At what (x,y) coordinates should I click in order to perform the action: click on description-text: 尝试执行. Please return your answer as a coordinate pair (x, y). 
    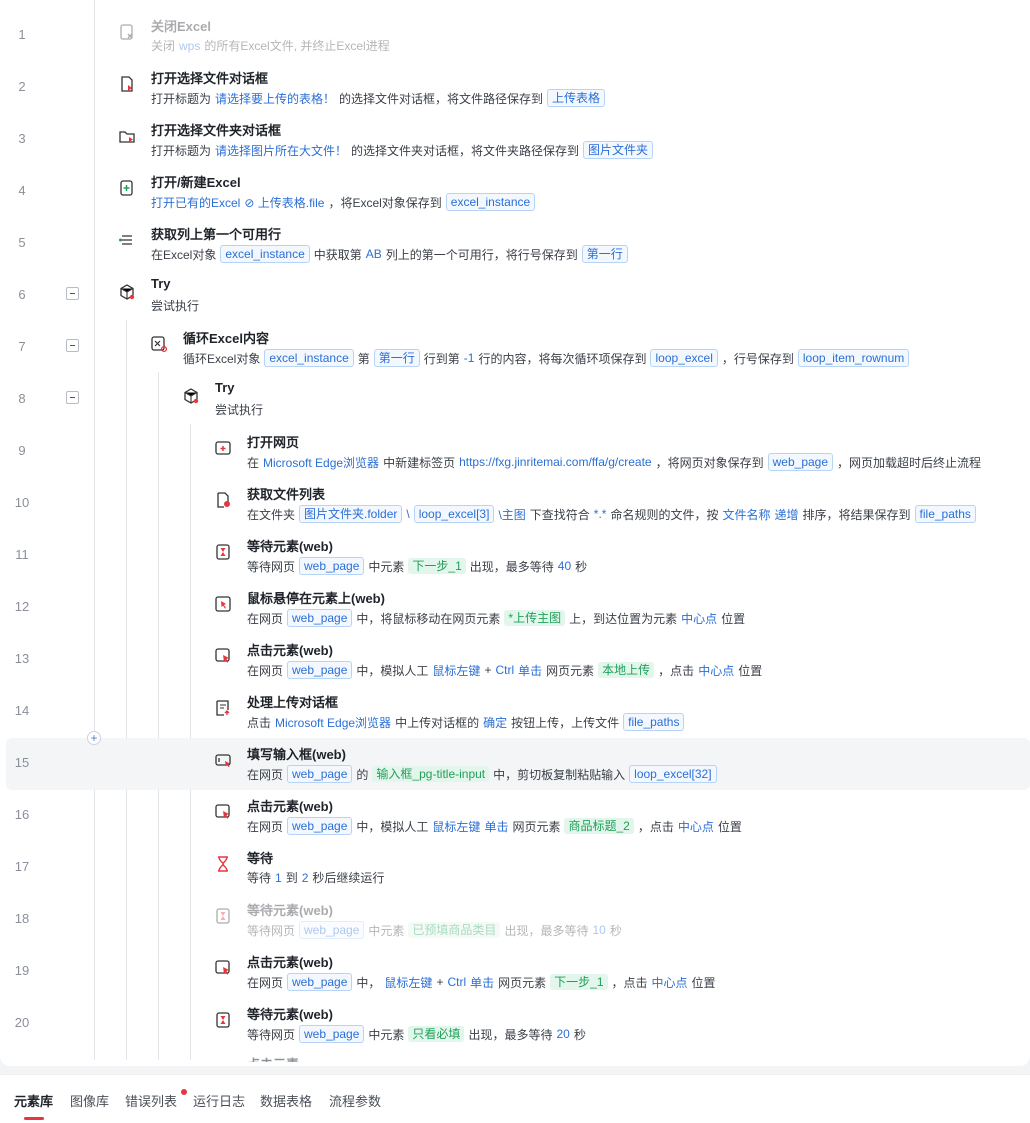
    Looking at the image, I should click on (175, 306).